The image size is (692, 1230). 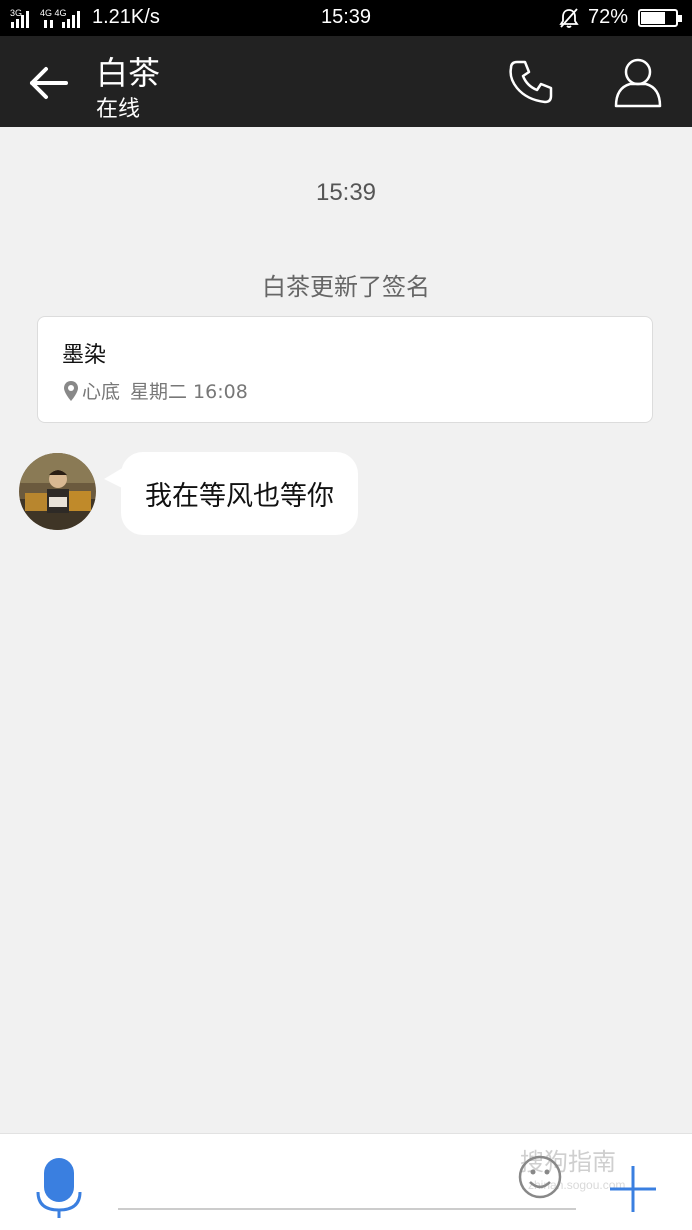 I want to click on avatar, so click(x=57, y=491).